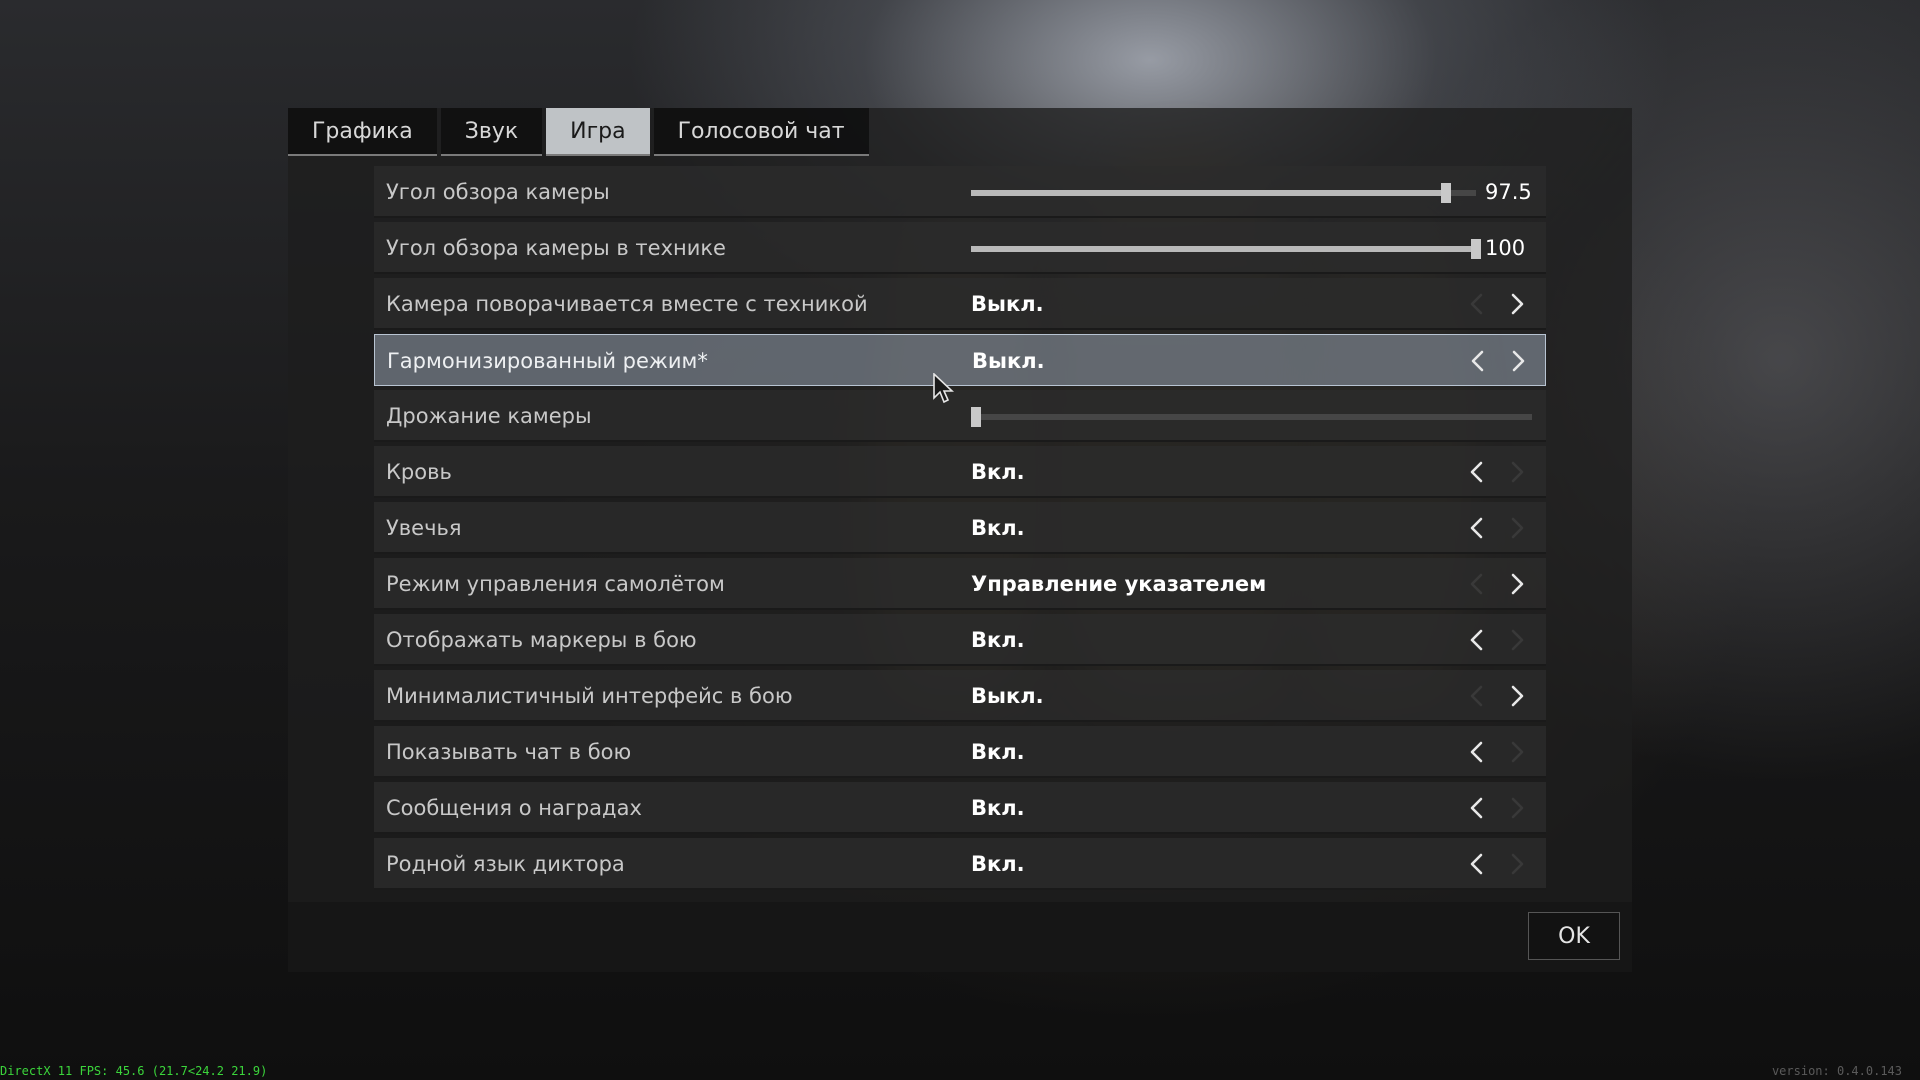 Image resolution: width=1920 pixels, height=1080 pixels. Describe the element at coordinates (960, 472) in the screenshot. I see `setting-row: Кровь Вкл.` at that location.